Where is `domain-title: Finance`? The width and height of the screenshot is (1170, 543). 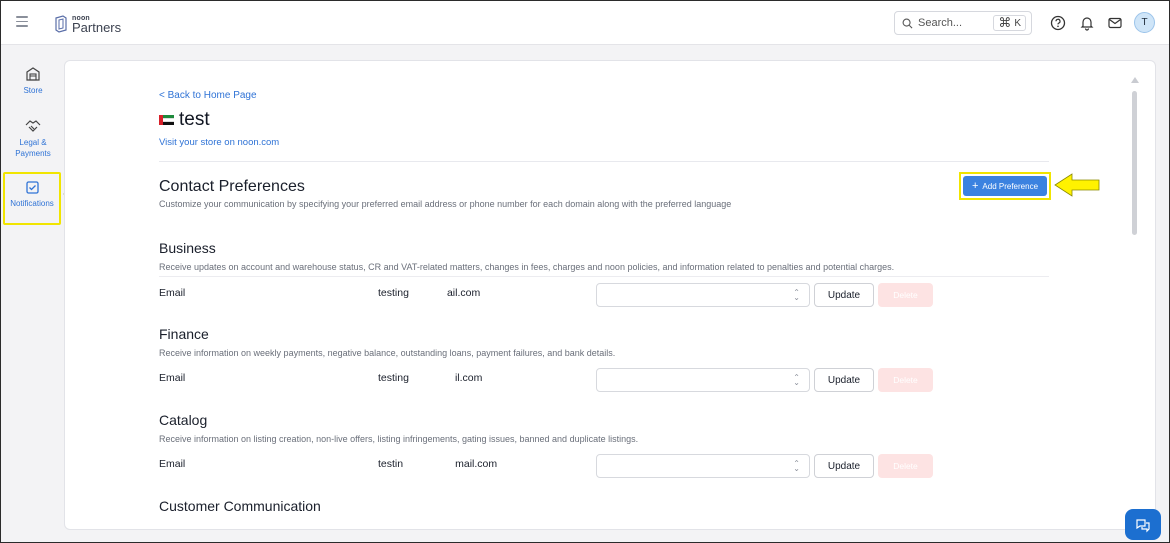 domain-title: Finance is located at coordinates (184, 334).